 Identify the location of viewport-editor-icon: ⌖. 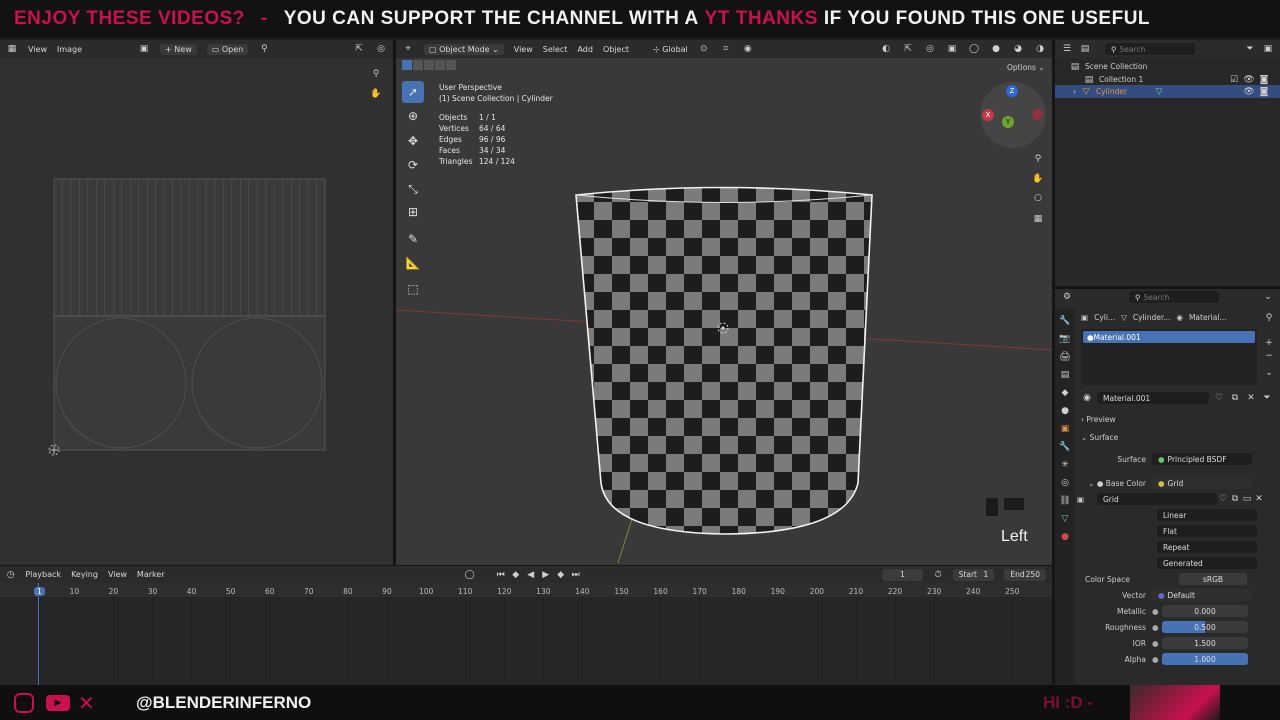
(408, 49).